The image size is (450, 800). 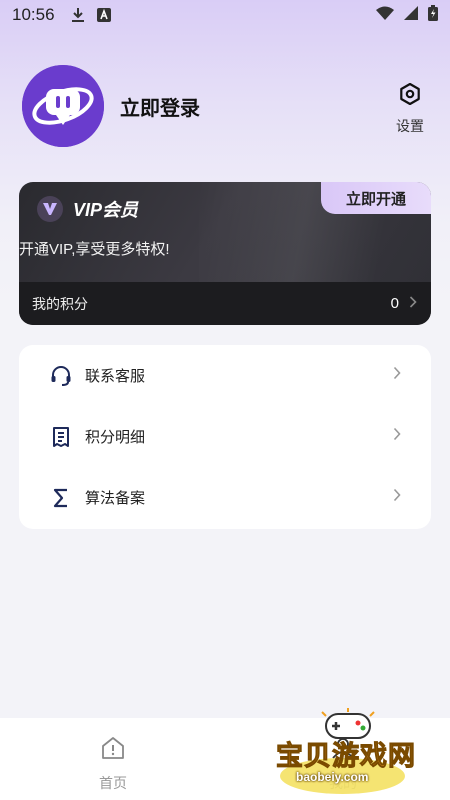 I want to click on home-icon, so click(x=113, y=750).